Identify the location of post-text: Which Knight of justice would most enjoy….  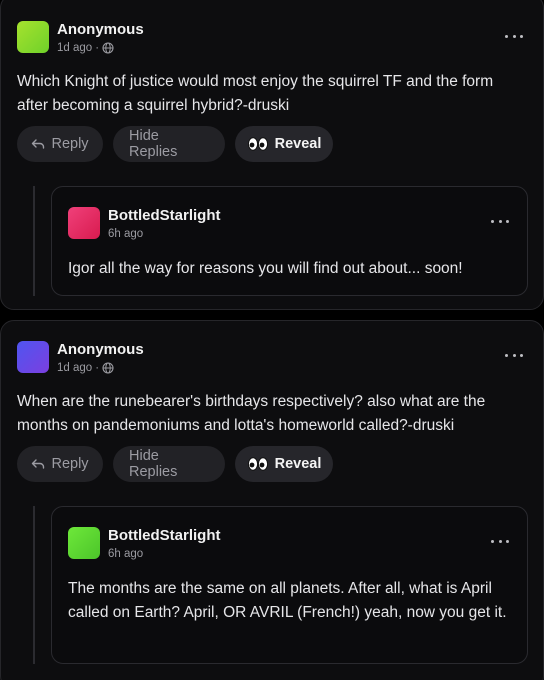
(255, 93).